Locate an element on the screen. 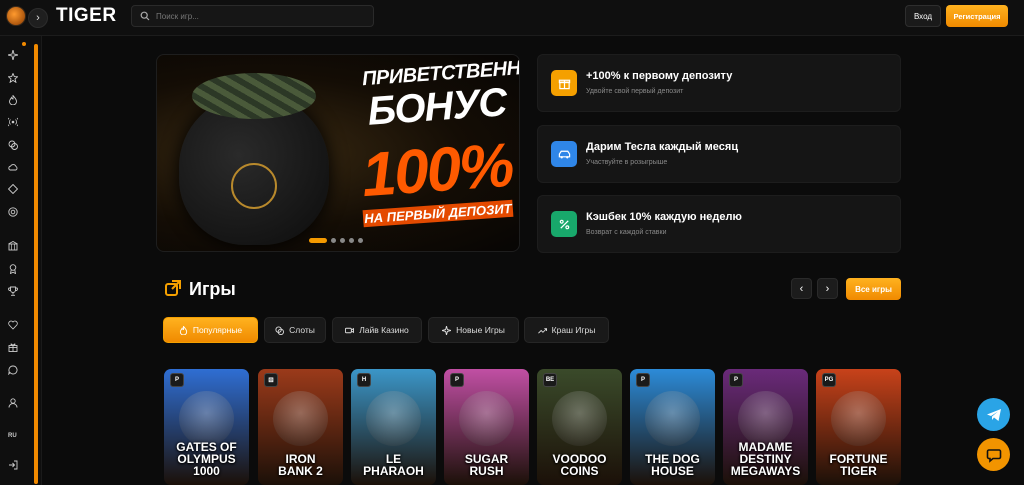 This screenshot has height=485, width=1024. game-title-line: PHARAOH is located at coordinates (393, 471).